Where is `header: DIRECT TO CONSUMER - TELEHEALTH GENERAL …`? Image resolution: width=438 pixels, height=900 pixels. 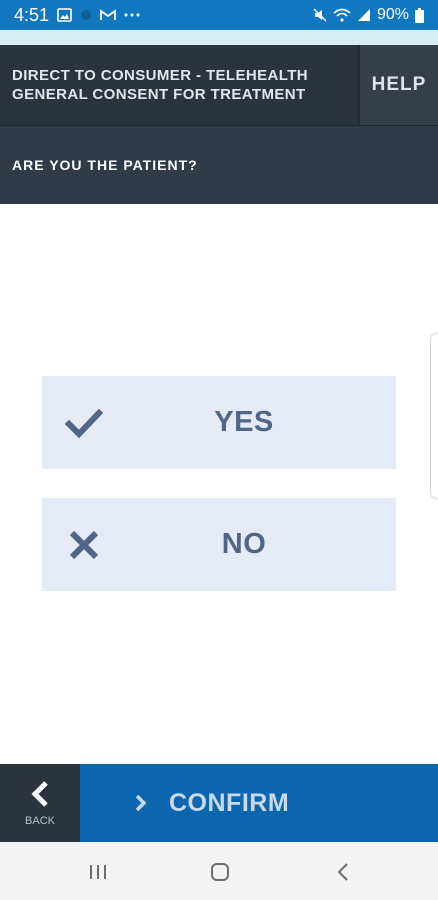 header: DIRECT TO CONSUMER - TELEHEALTH GENERAL … is located at coordinates (219, 85).